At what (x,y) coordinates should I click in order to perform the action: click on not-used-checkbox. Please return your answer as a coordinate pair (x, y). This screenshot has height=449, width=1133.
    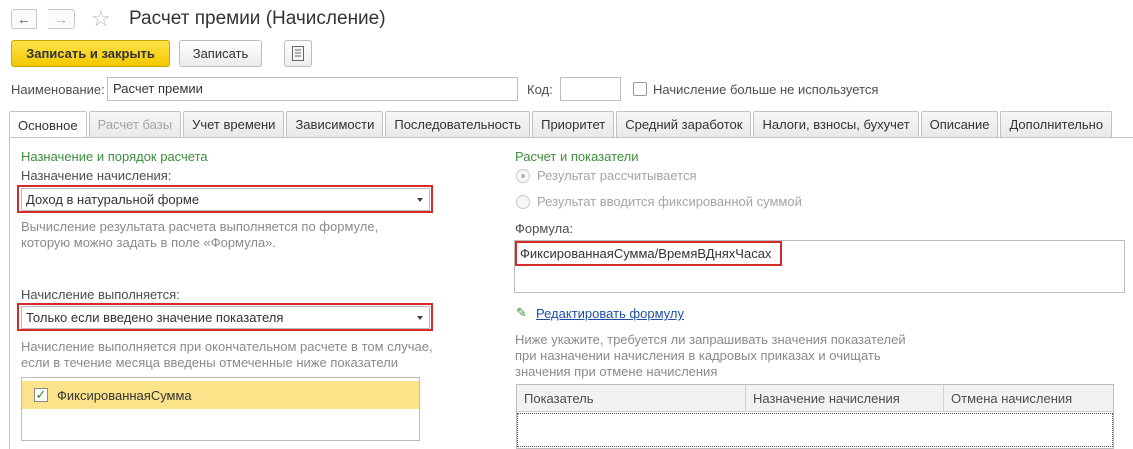
    Looking at the image, I should click on (640, 89).